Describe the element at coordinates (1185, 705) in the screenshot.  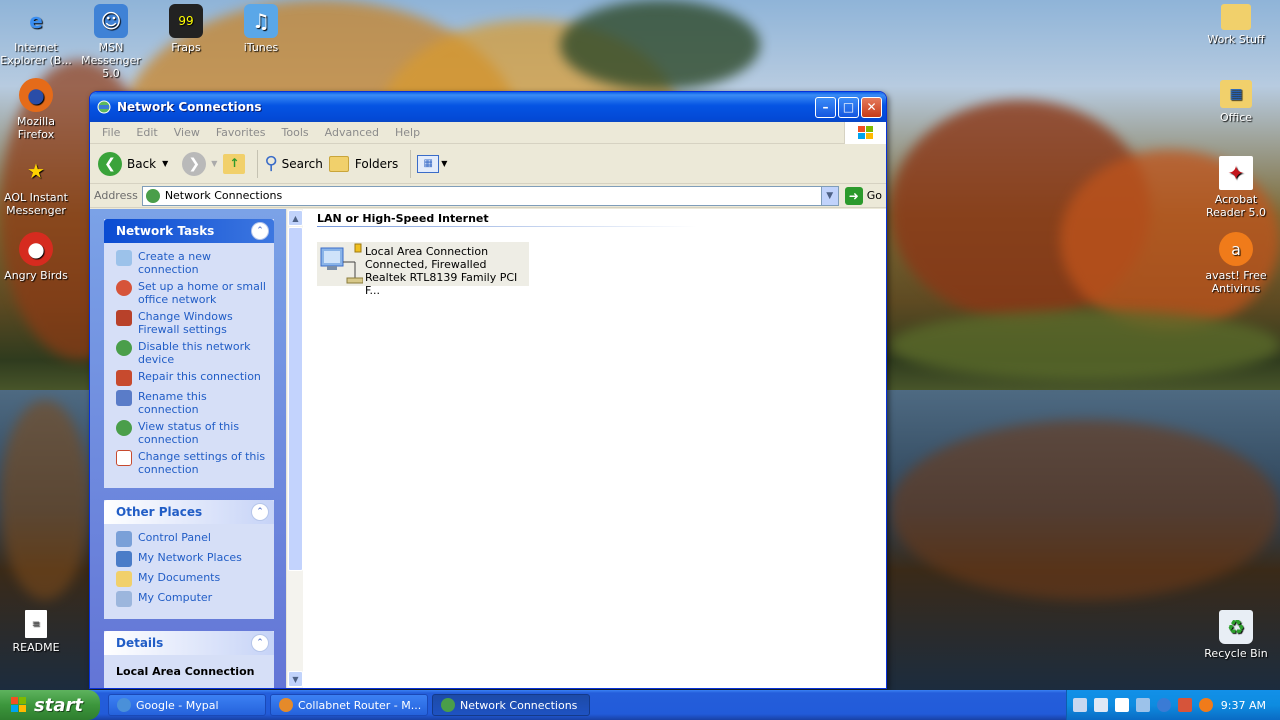
I see `tray-firewall-icon` at that location.